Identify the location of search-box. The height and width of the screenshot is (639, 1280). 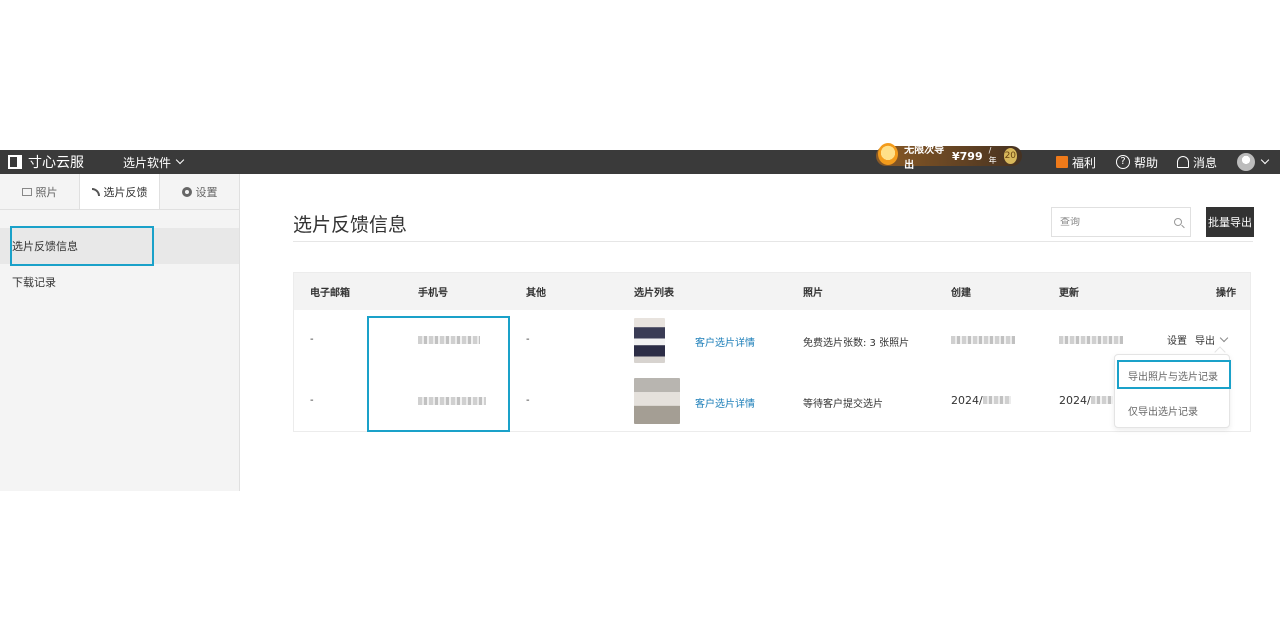
(1121, 222).